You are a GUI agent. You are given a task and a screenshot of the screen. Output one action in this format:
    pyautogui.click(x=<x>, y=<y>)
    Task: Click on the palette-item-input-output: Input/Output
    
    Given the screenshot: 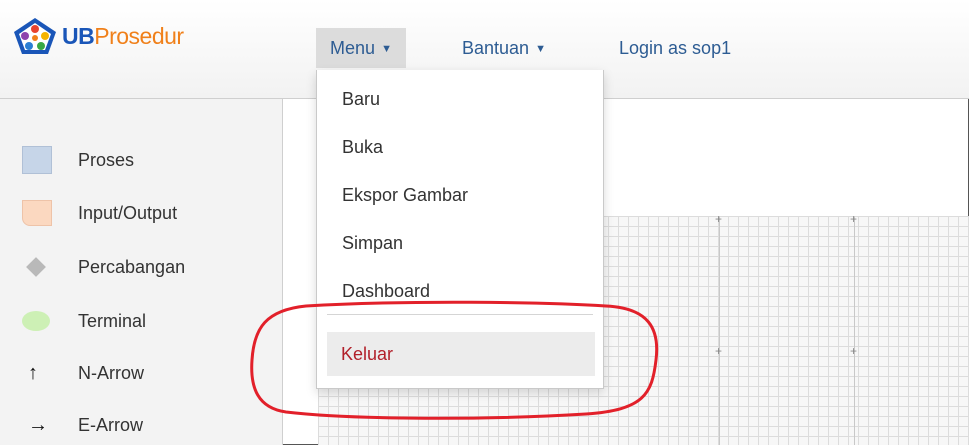 What is the action you would take?
    pyautogui.click(x=99, y=213)
    